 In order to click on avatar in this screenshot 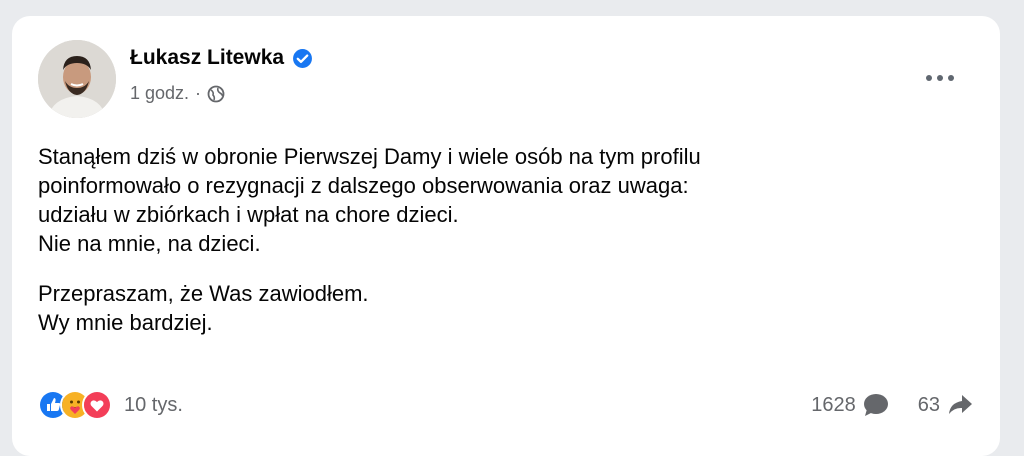, I will do `click(77, 79)`.